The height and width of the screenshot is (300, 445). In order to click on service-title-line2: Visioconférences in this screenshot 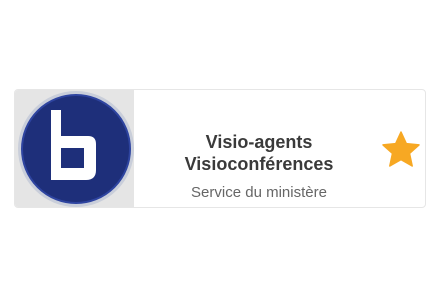, I will do `click(259, 164)`.